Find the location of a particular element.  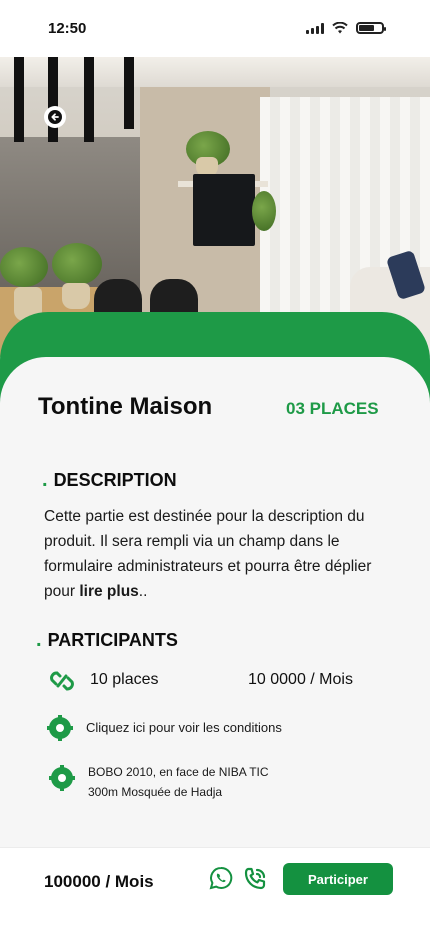

total-price: 100000 / Mois is located at coordinates (99, 881).